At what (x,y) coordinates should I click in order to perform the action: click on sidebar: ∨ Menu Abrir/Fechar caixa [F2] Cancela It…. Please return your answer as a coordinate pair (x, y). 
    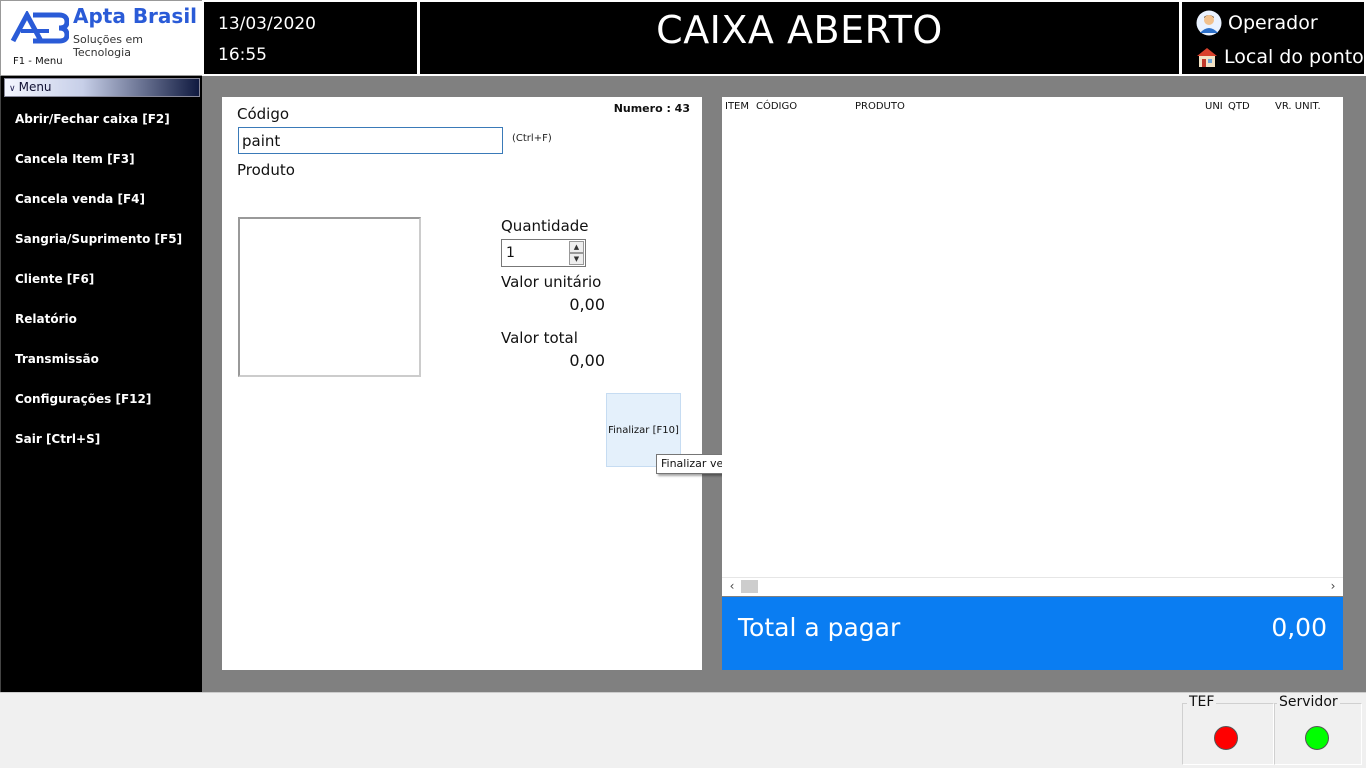
    Looking at the image, I should click on (101, 384).